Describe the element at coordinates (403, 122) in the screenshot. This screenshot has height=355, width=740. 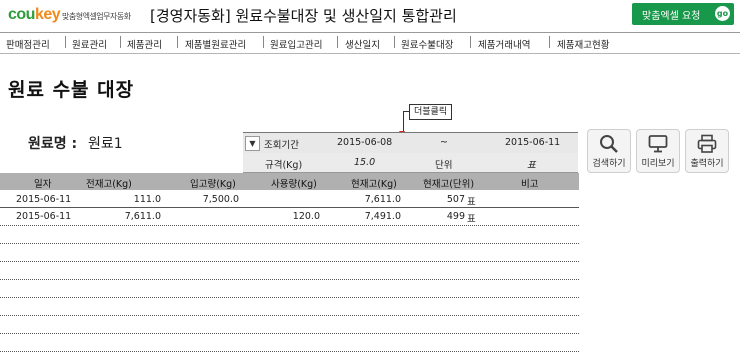
I see `tooltip-leader-line` at that location.